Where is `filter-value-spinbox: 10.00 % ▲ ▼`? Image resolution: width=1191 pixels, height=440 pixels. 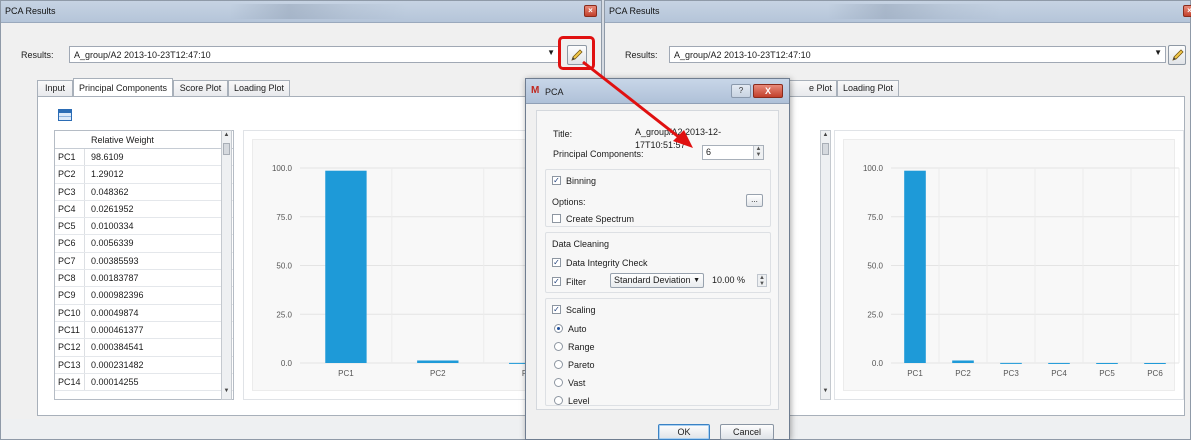 filter-value-spinbox: 10.00 % ▲ ▼ is located at coordinates (738, 280).